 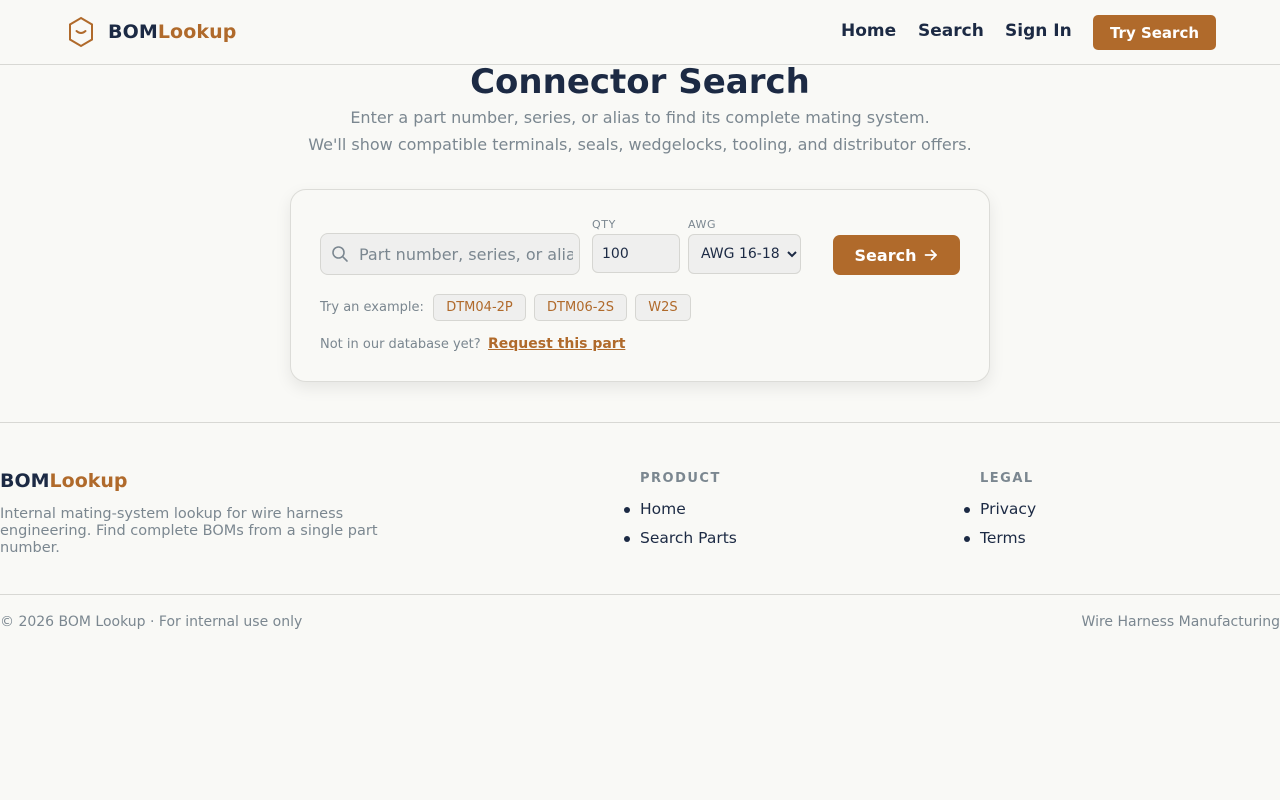 I want to click on examples-label: Try an example:, so click(x=372, y=307).